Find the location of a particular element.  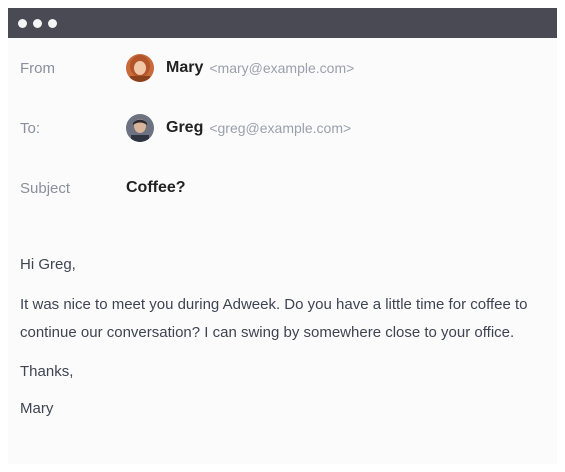

from-row: From Mary <mary@example.com> is located at coordinates (282, 68).